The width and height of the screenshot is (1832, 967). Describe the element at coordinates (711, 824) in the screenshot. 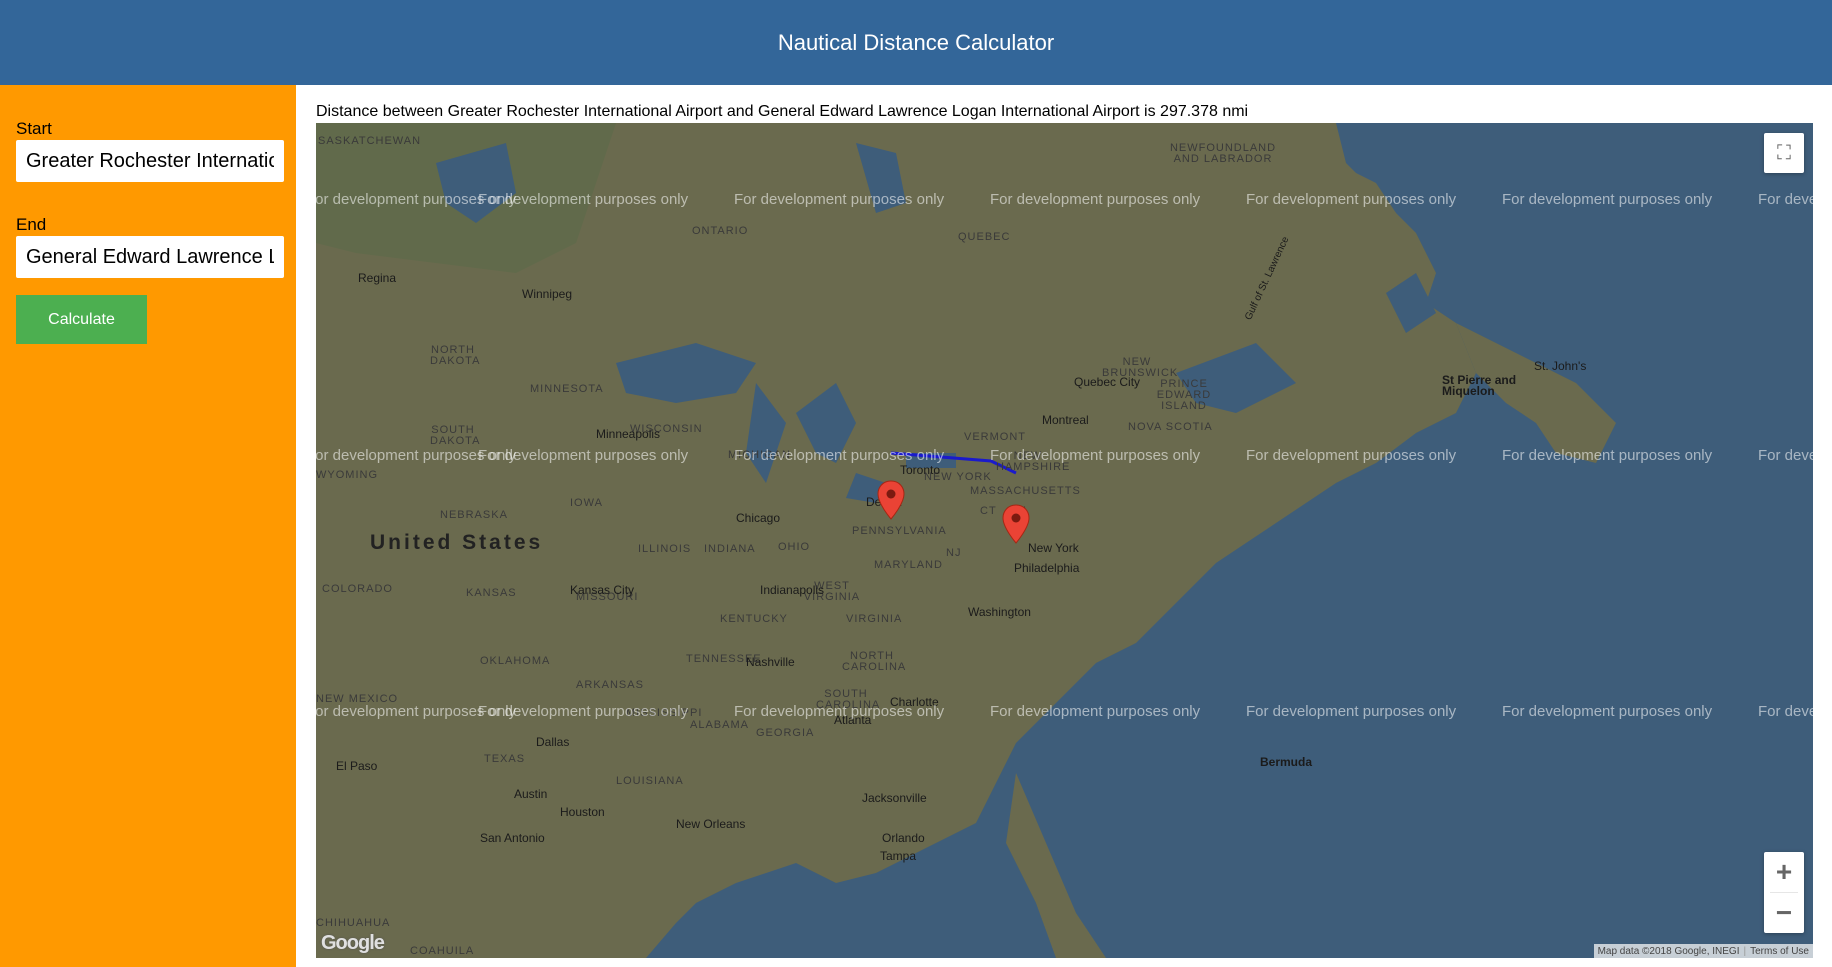

I see `city-label: New Orleans` at that location.